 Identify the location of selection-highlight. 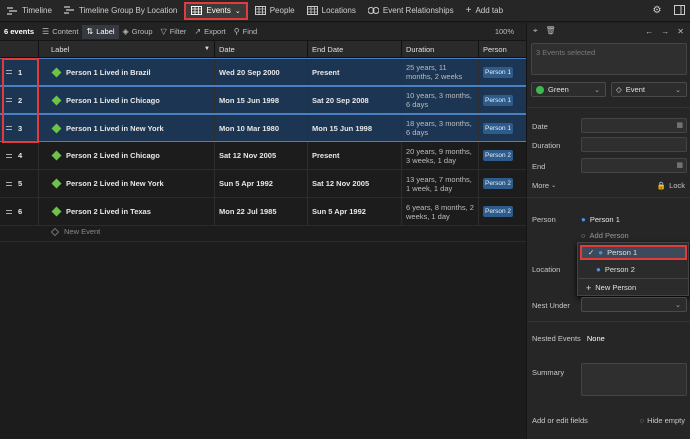
(20, 100).